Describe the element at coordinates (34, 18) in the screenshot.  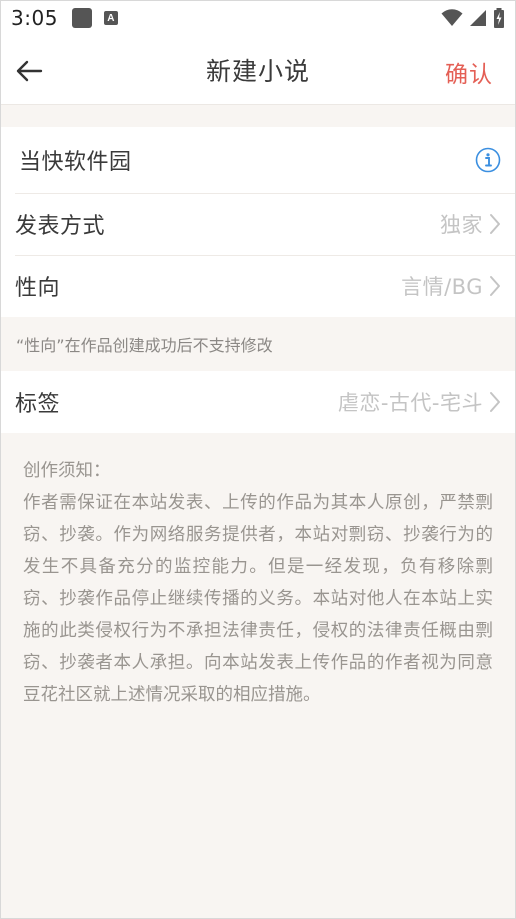
I see `status-time: 3:05` at that location.